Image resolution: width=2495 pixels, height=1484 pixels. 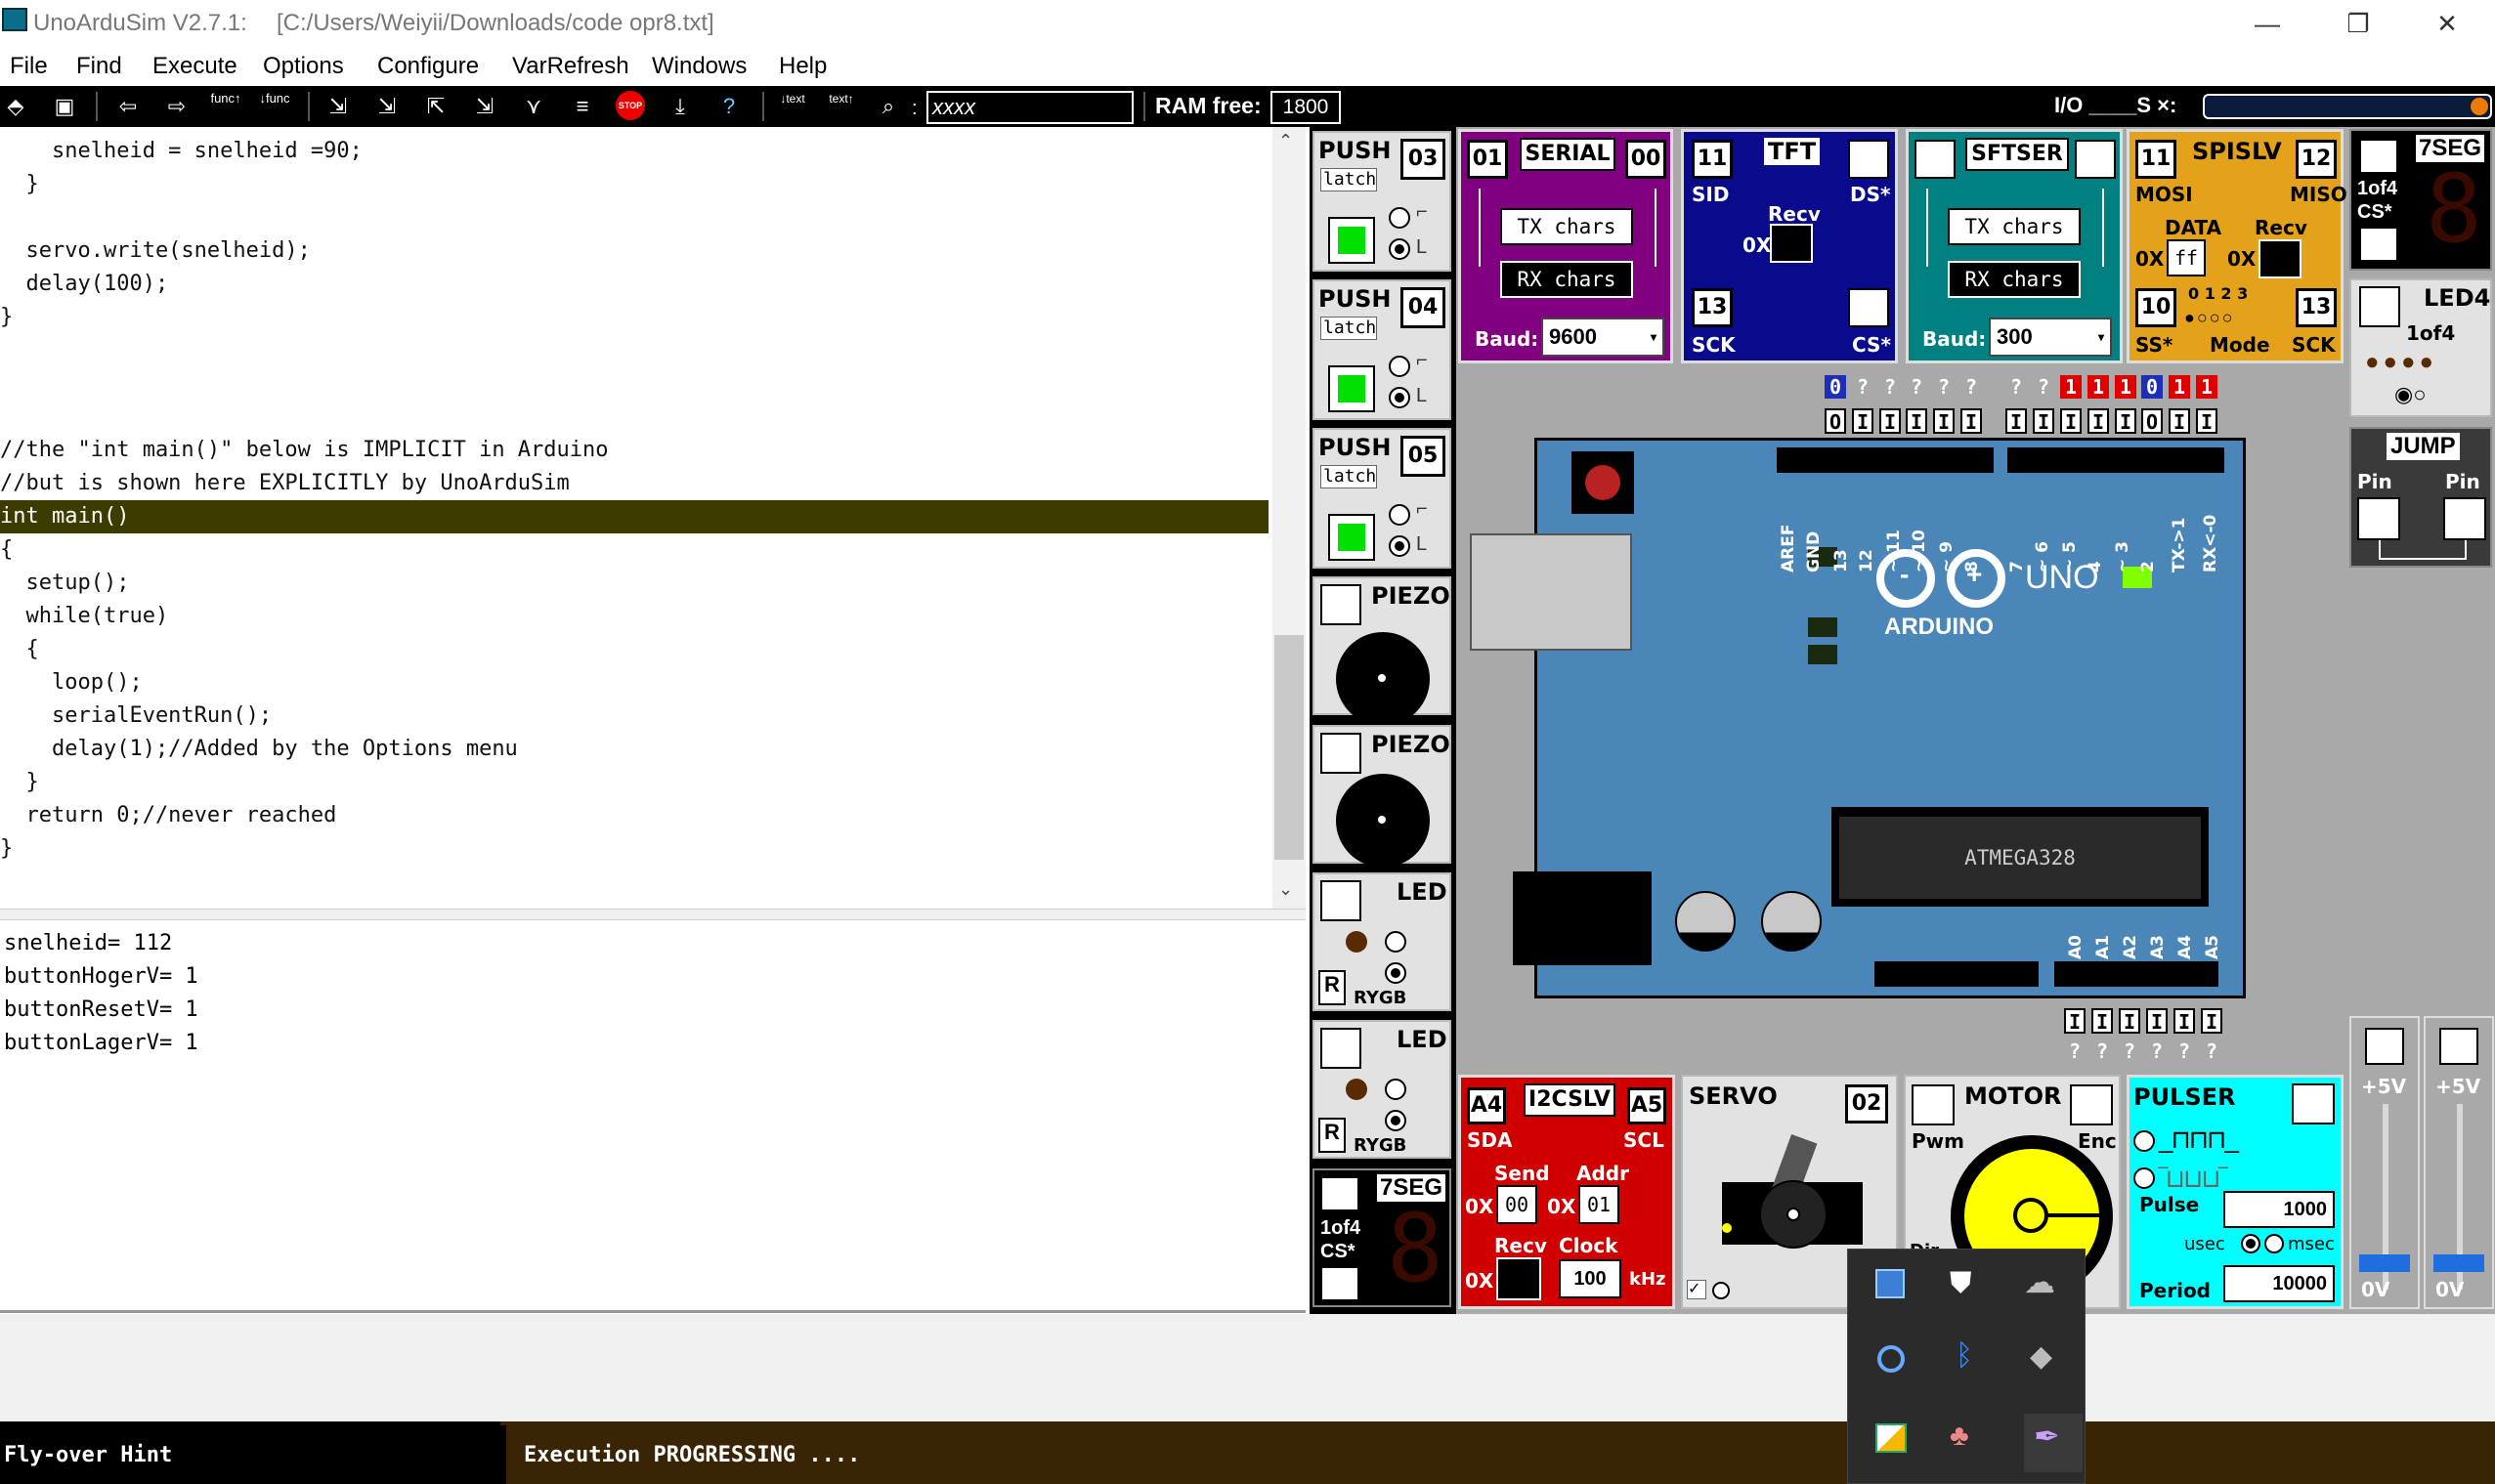 I want to click on spislv-sck-pin: 13, so click(x=2316, y=307).